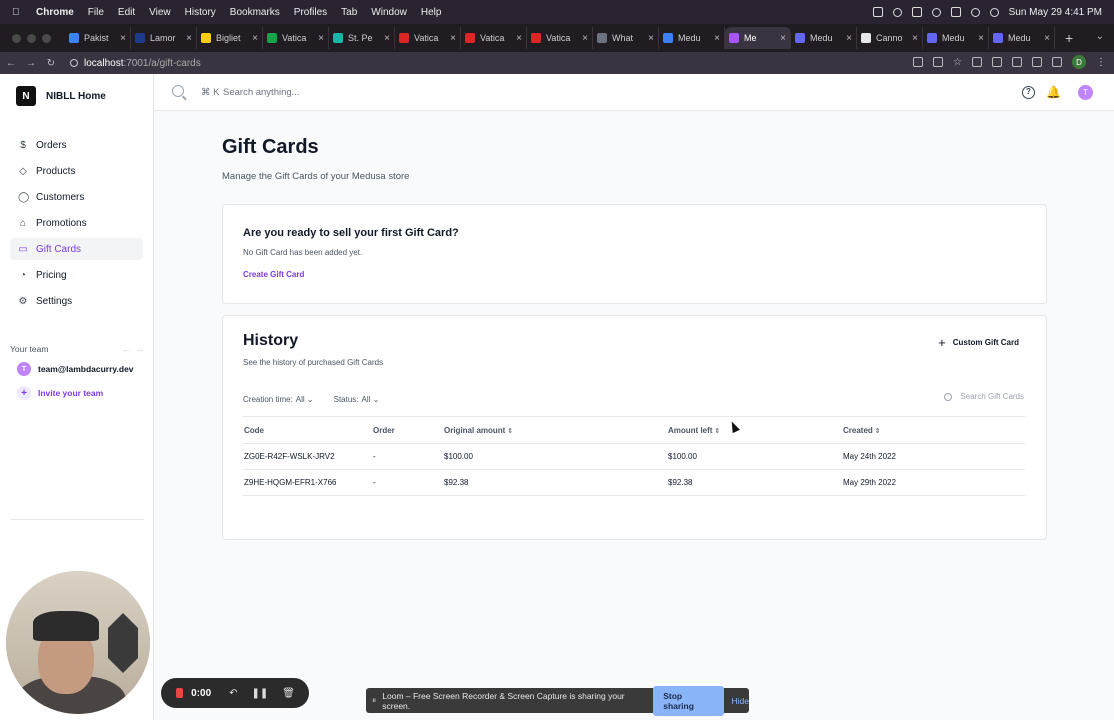  Describe the element at coordinates (978, 342) in the screenshot. I see `custom-gift-card-button: + Custom Gift Card` at that location.